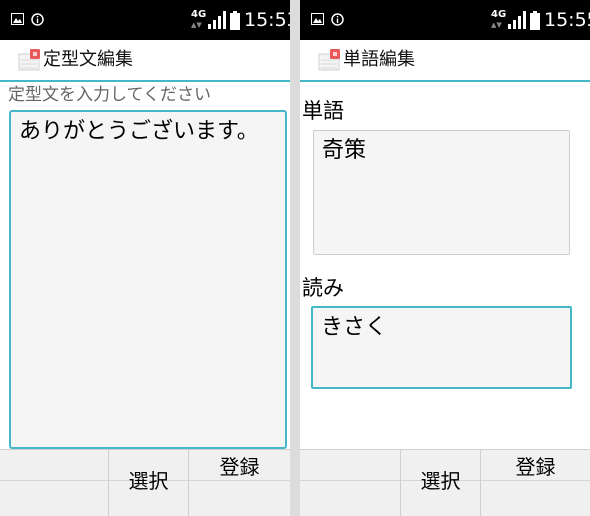 The image size is (590, 516). I want to click on page-title: 単語編集, so click(379, 59).